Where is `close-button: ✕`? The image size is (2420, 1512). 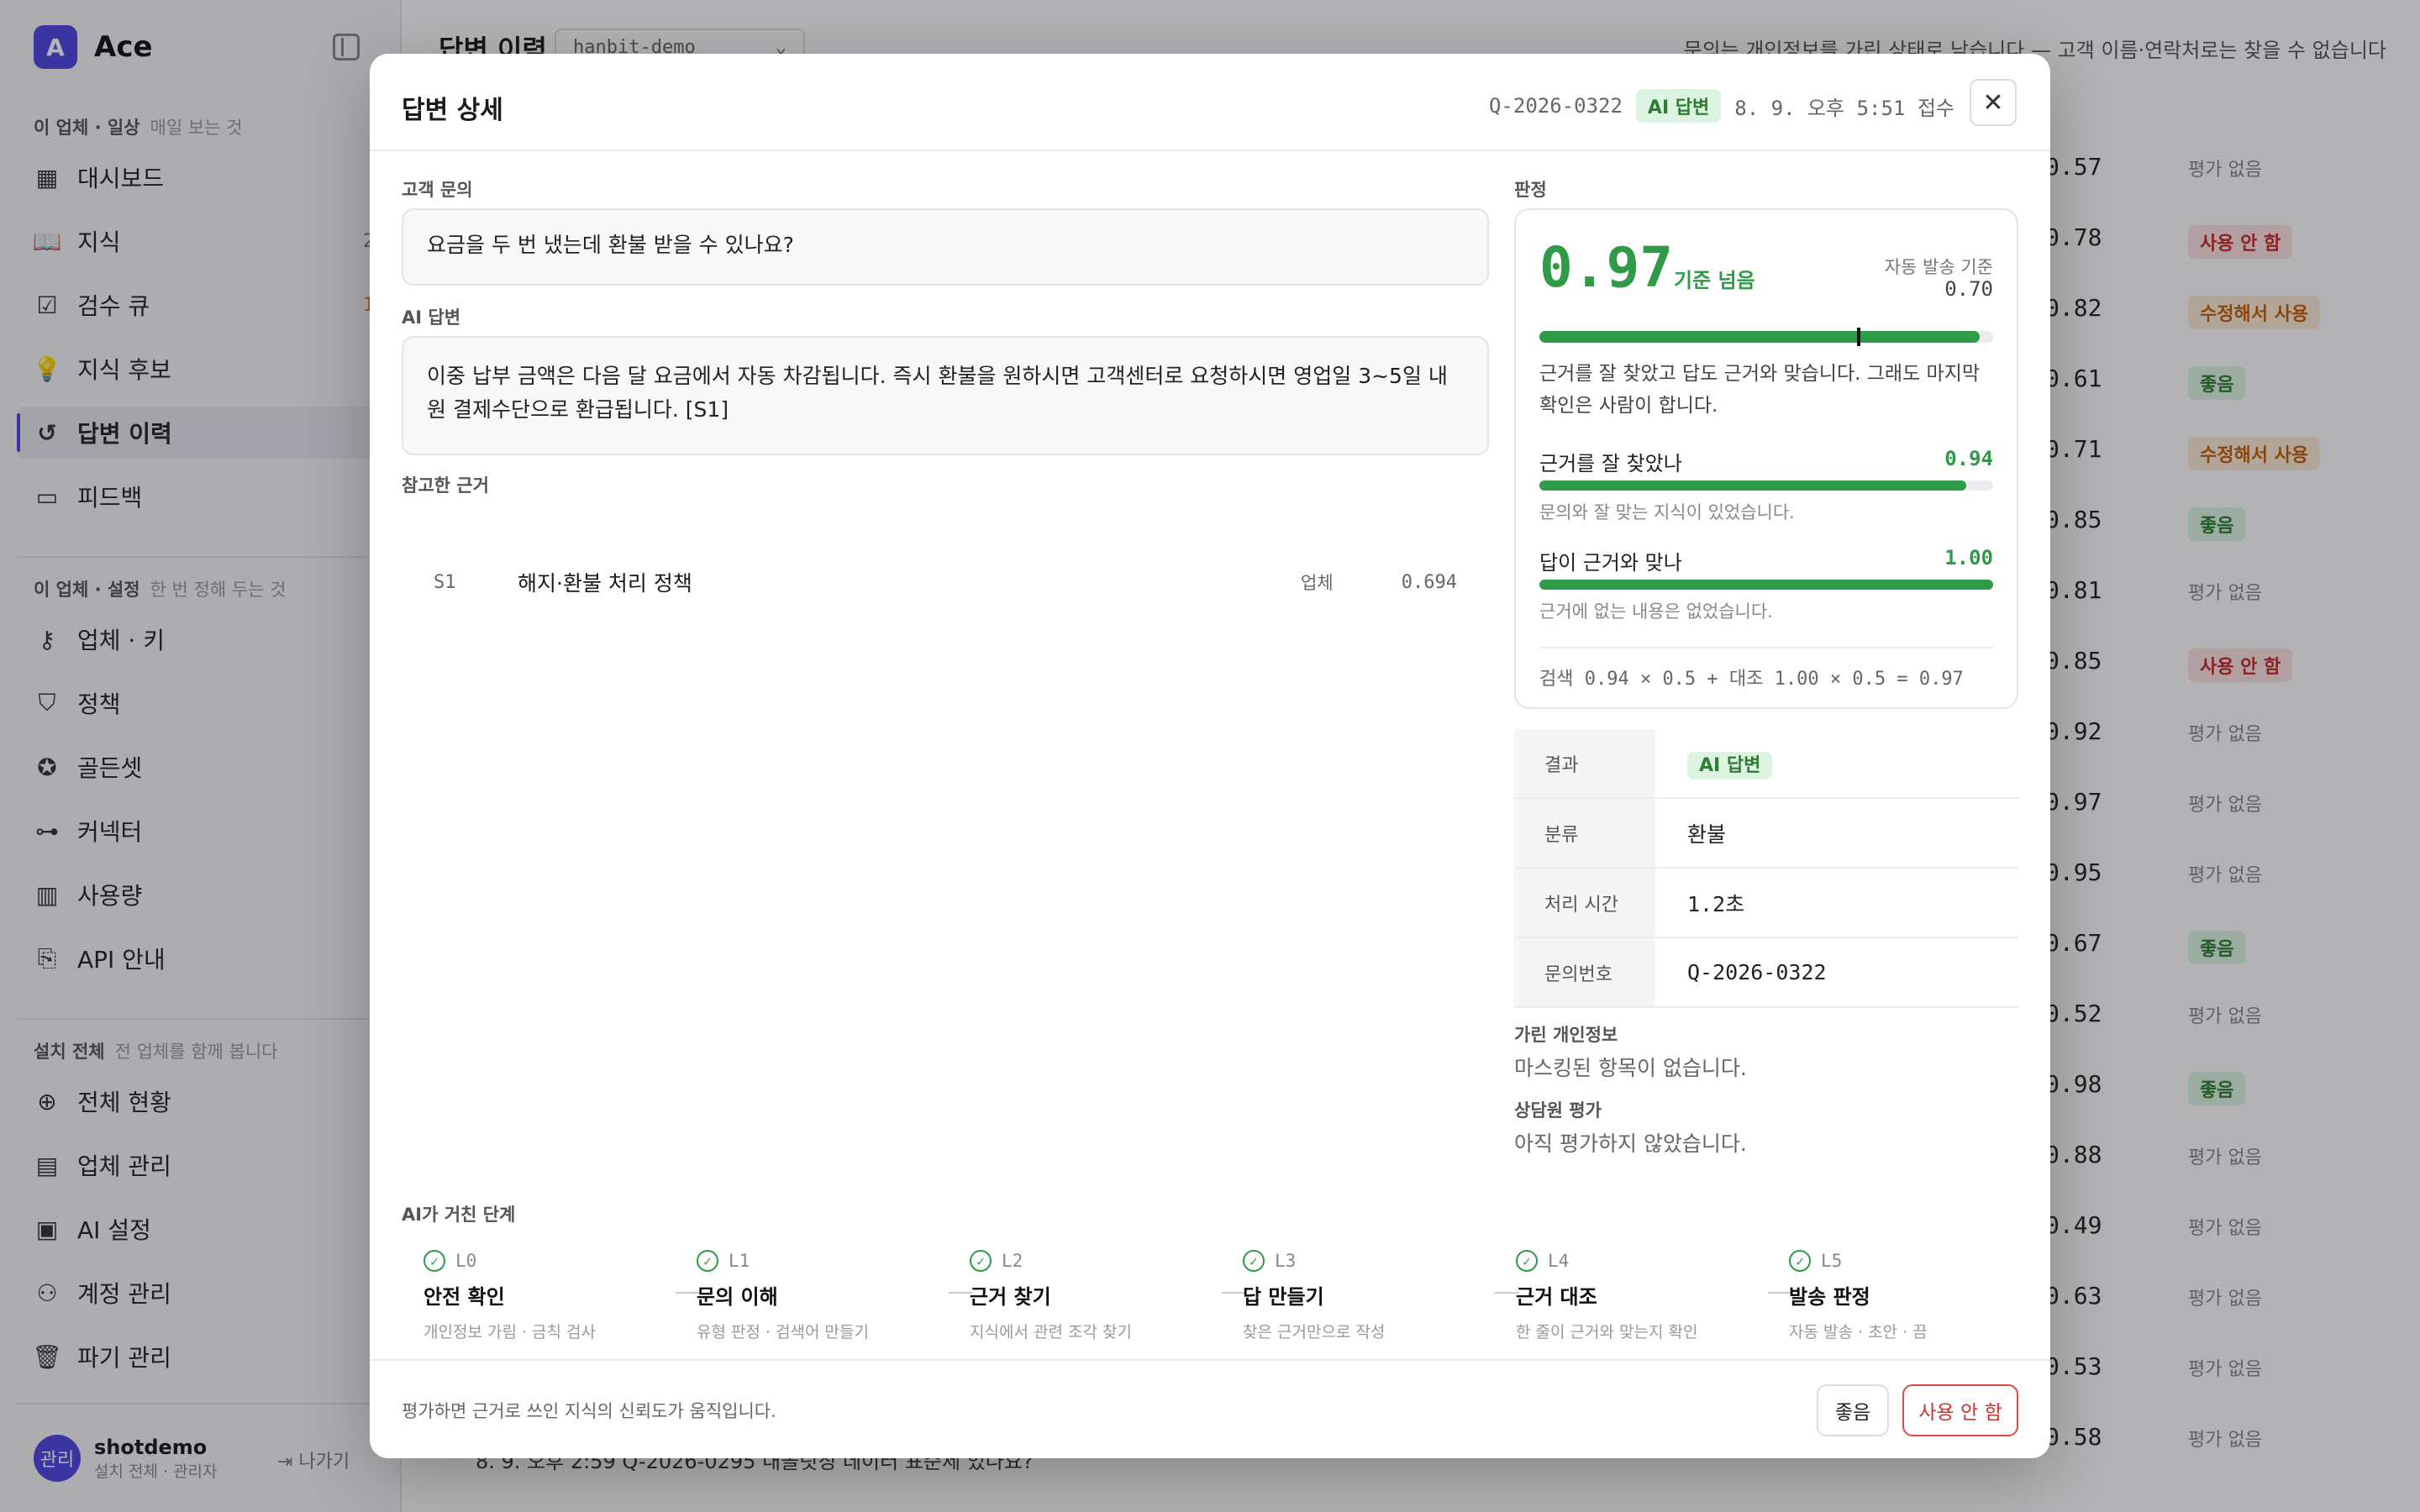 close-button: ✕ is located at coordinates (1993, 102).